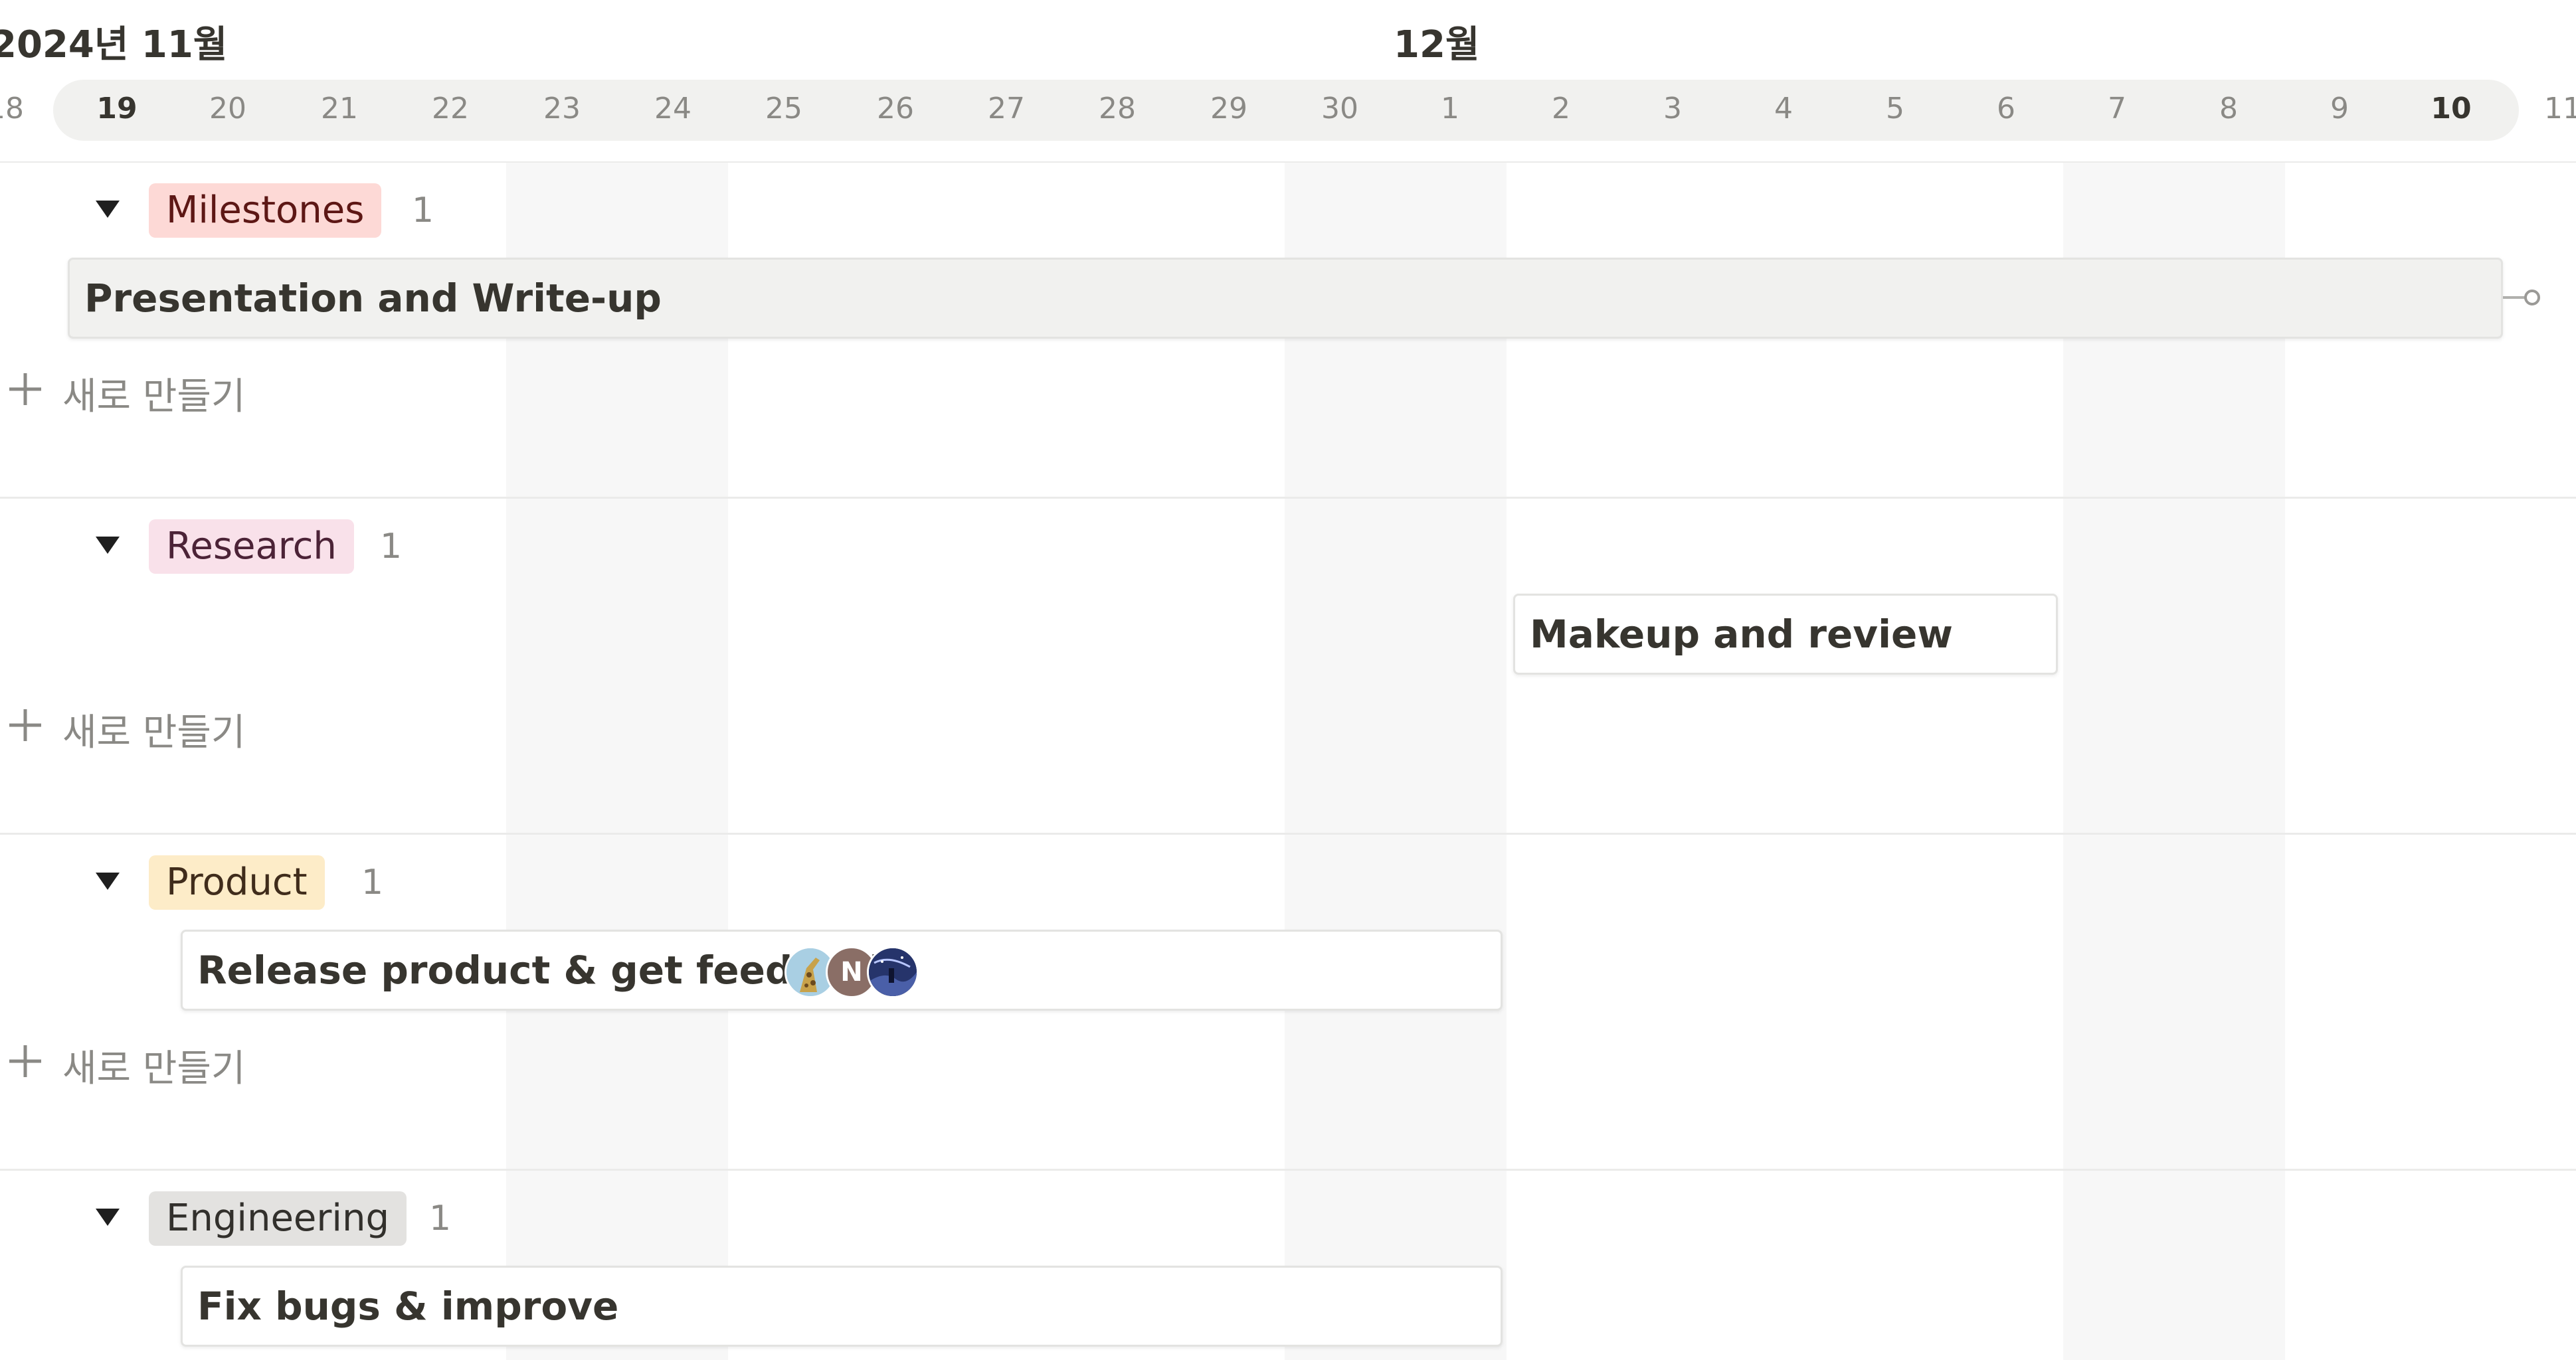 The width and height of the screenshot is (2576, 1360). What do you see at coordinates (1783, 109) in the screenshot?
I see `day-label: 4` at bounding box center [1783, 109].